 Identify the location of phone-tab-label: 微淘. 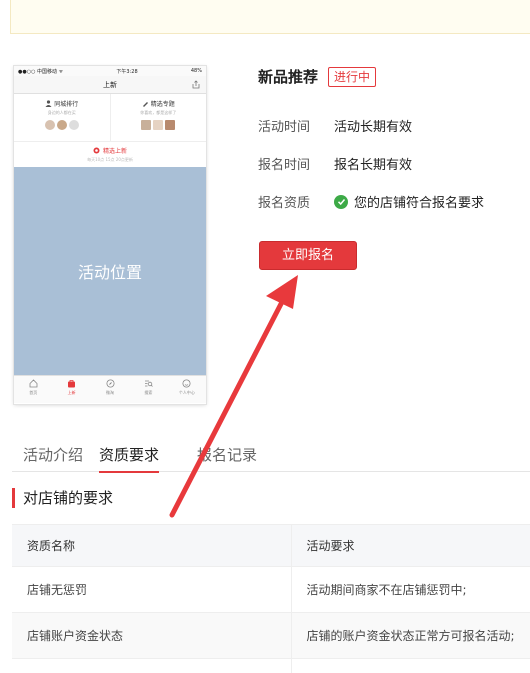
(110, 392).